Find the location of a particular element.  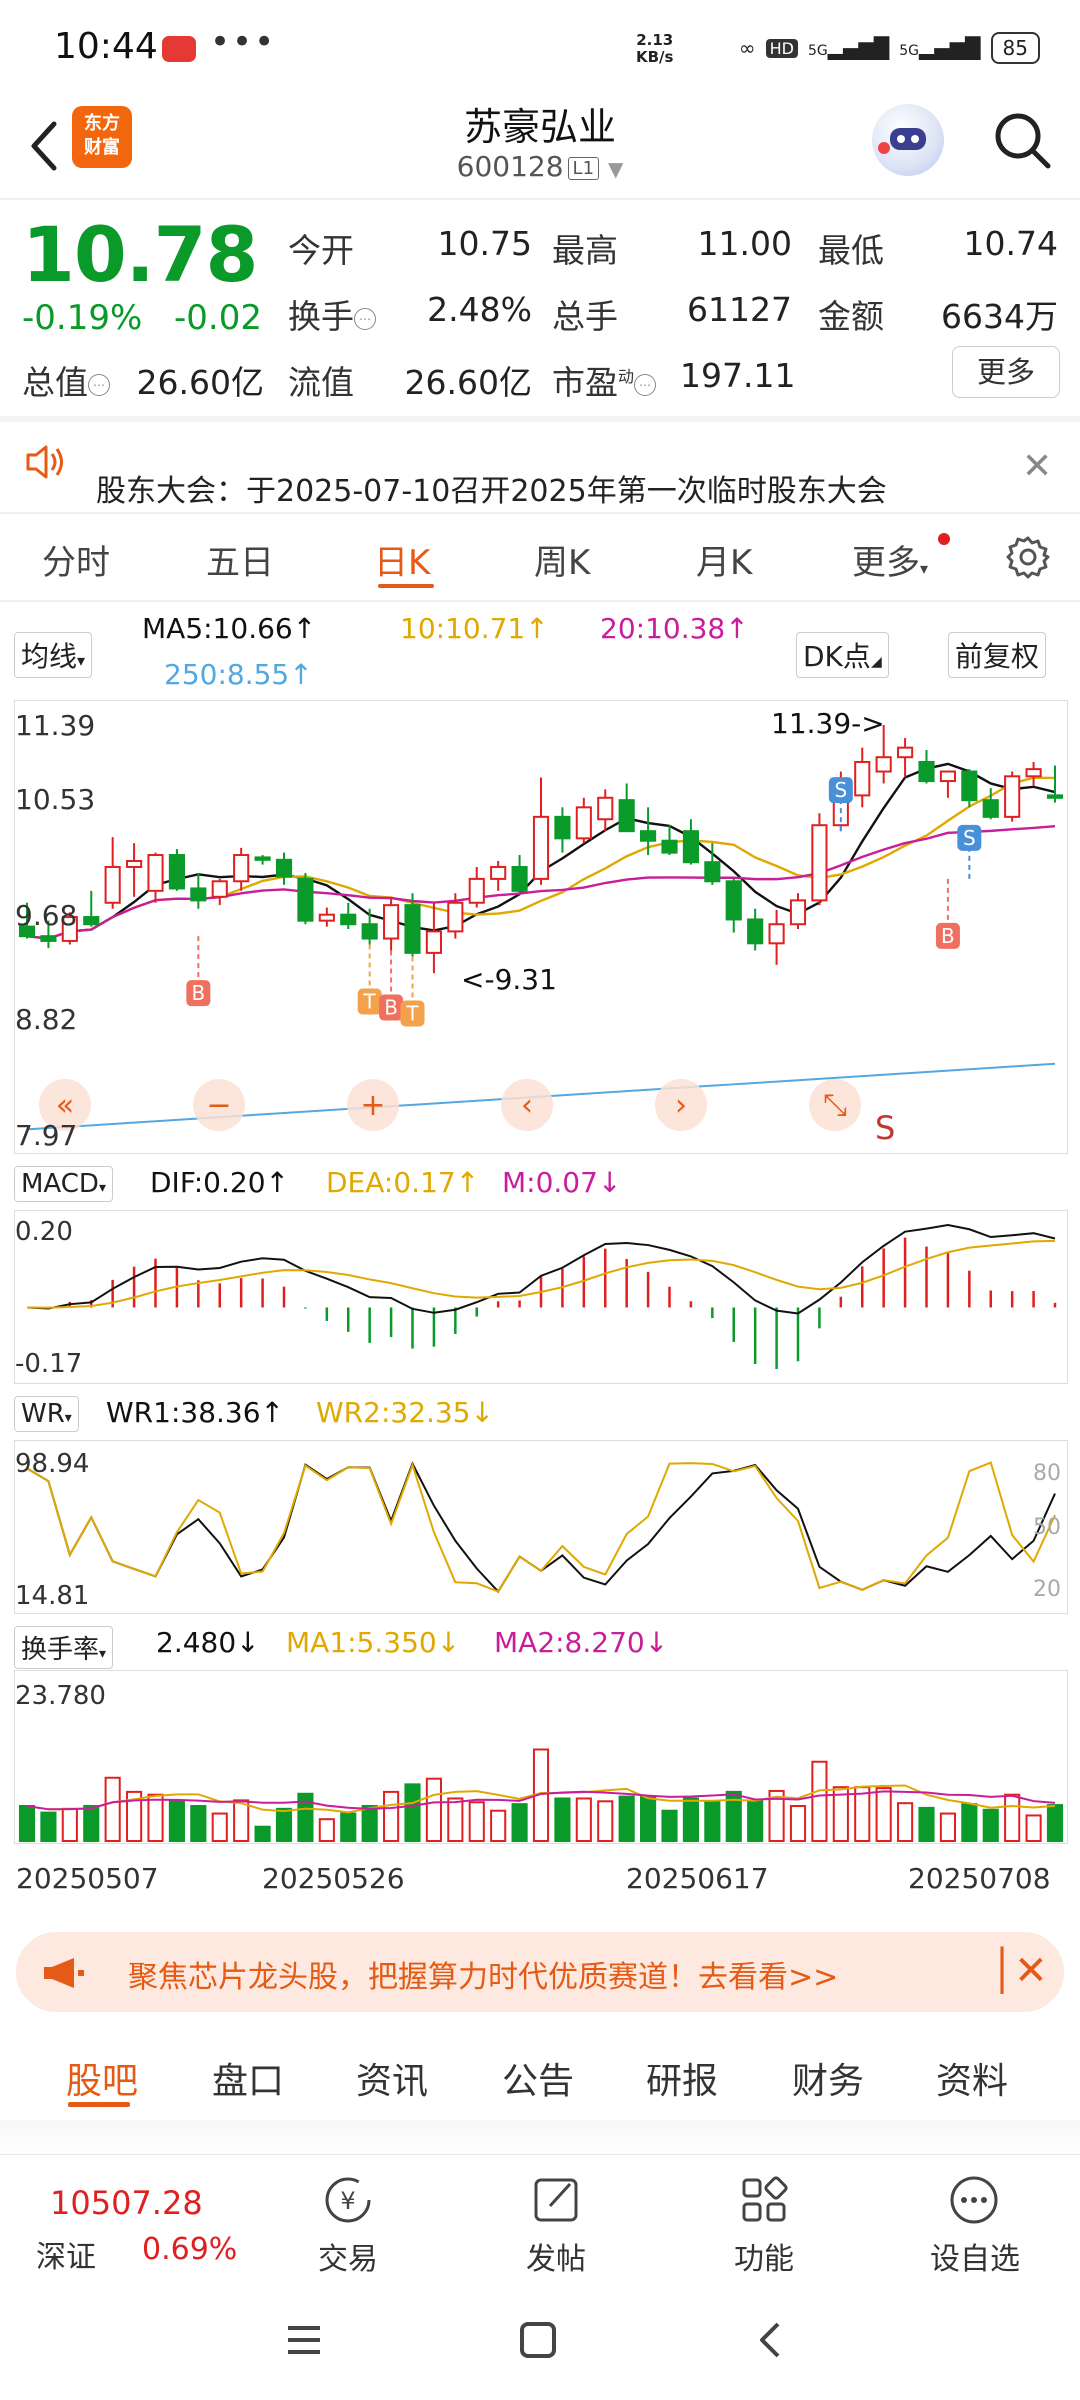

more-quote-button: 更多 is located at coordinates (1006, 372).